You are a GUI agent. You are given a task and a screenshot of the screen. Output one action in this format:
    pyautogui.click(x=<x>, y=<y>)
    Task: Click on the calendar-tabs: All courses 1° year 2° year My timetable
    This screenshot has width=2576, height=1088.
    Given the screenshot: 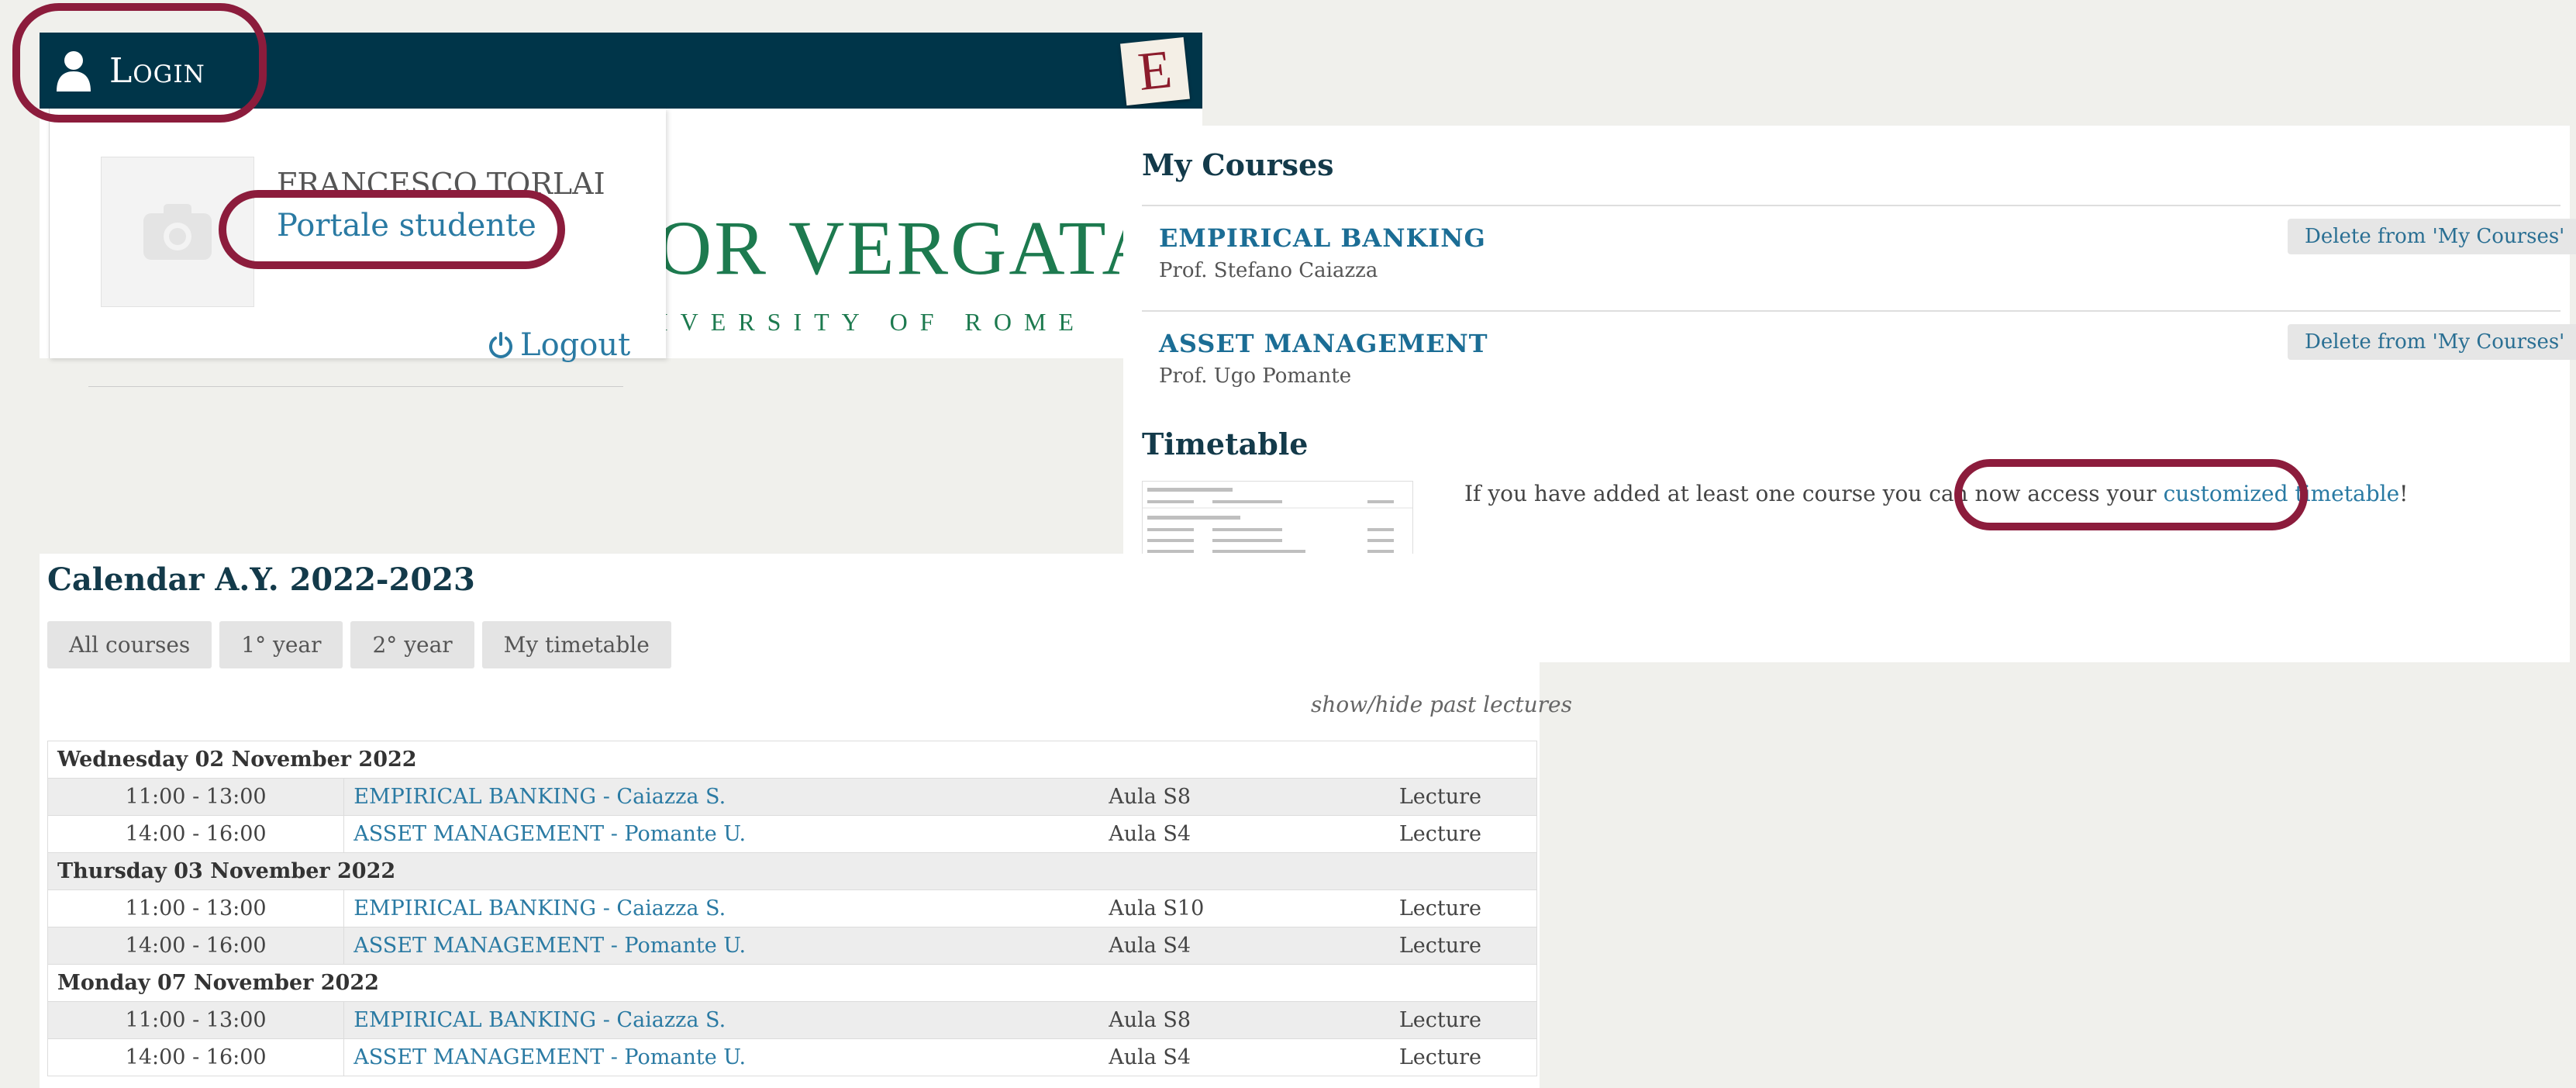 What is the action you would take?
    pyautogui.click(x=359, y=645)
    